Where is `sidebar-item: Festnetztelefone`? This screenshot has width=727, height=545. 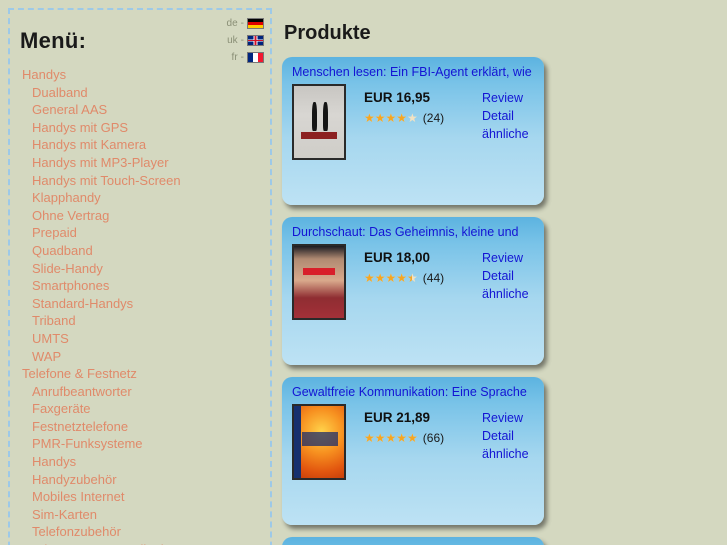
sidebar-item: Festnetztelefone is located at coordinates (140, 427).